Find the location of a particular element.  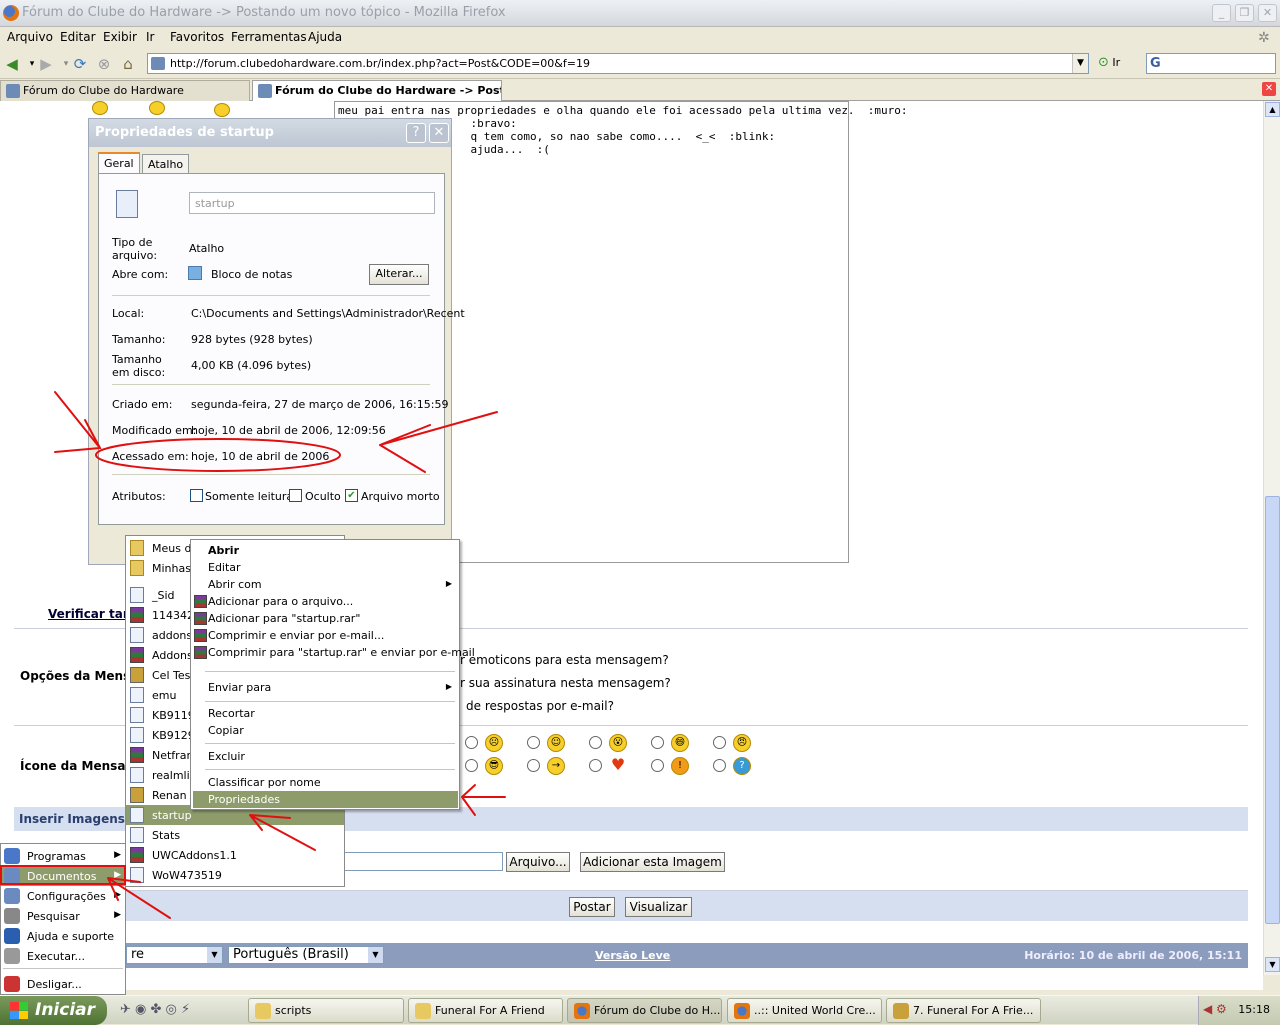

scroll-thumb is located at coordinates (1272, 710).